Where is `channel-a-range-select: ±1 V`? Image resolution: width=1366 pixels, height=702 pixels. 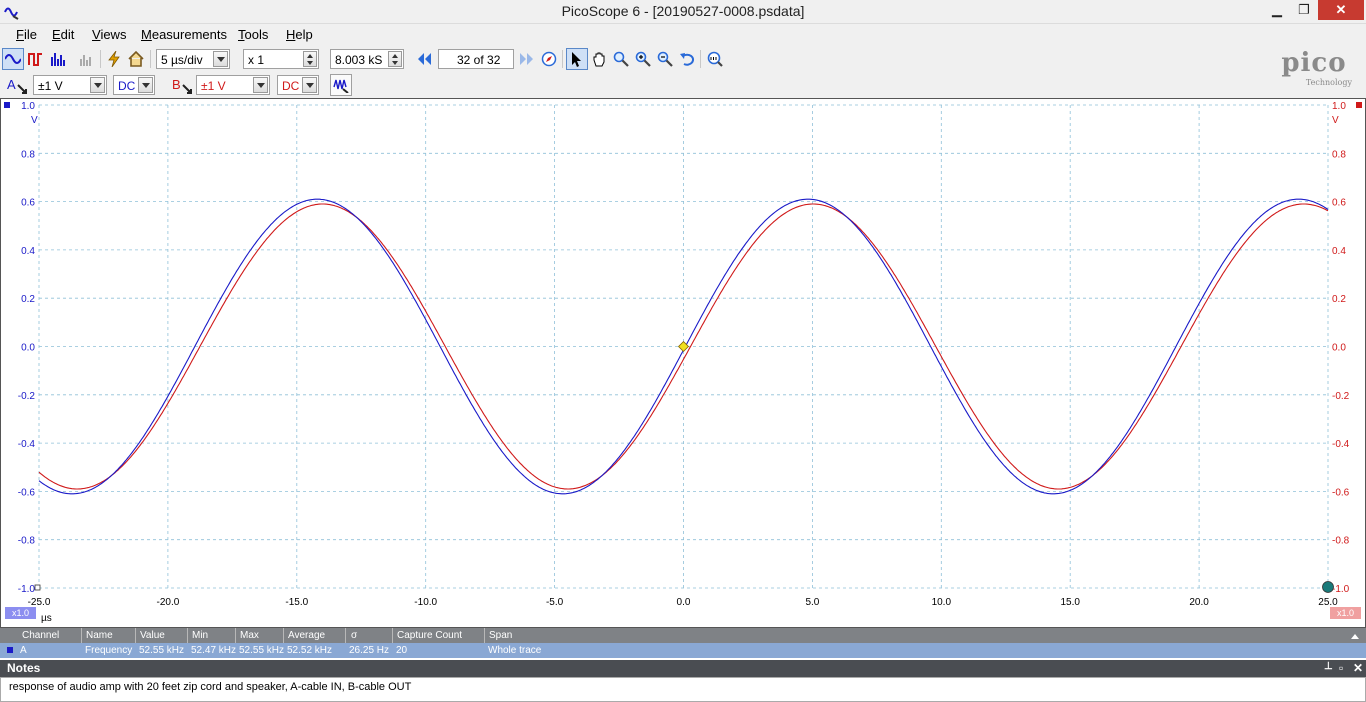
channel-a-range-select: ±1 V is located at coordinates (70, 85).